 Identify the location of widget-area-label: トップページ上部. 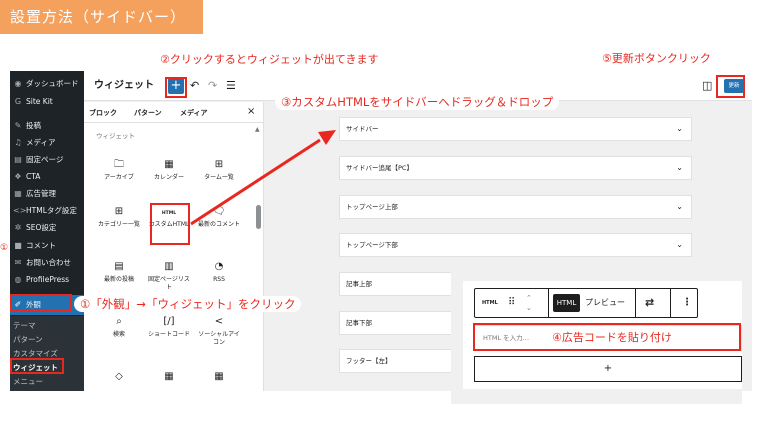
(372, 207).